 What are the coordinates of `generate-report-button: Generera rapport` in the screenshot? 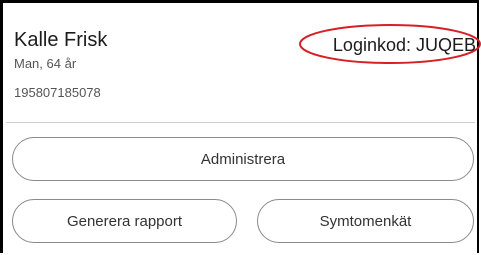 It's located at (124, 221).